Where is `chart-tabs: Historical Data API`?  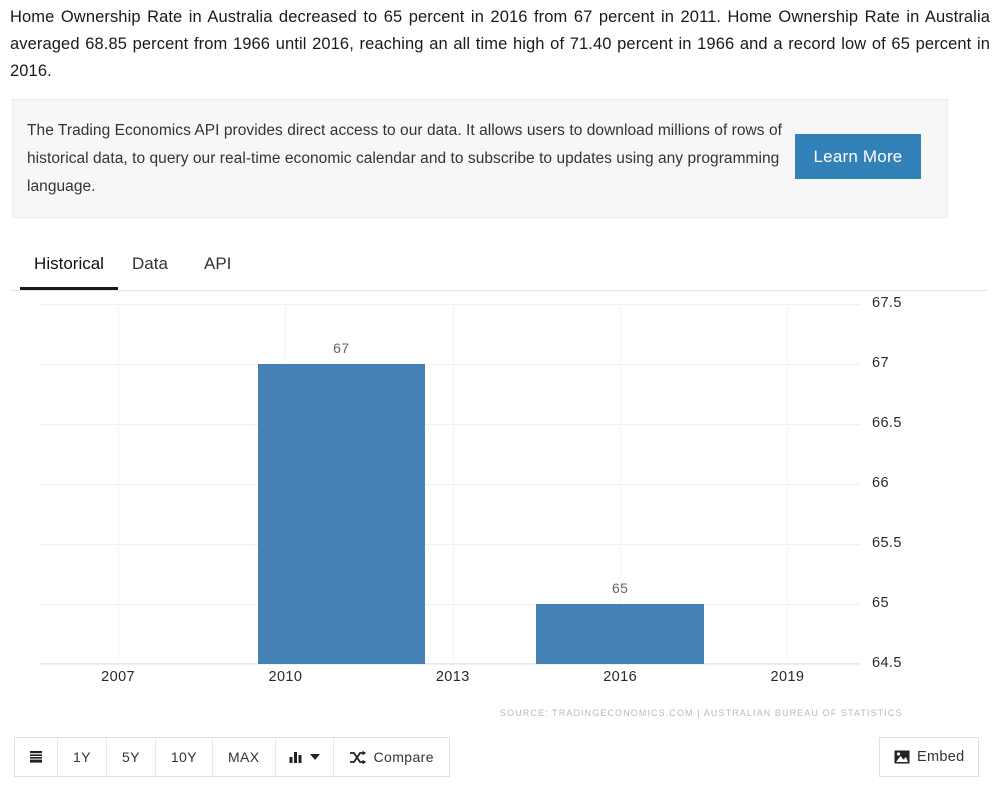
chart-tabs: Historical Data API is located at coordinates (499, 267).